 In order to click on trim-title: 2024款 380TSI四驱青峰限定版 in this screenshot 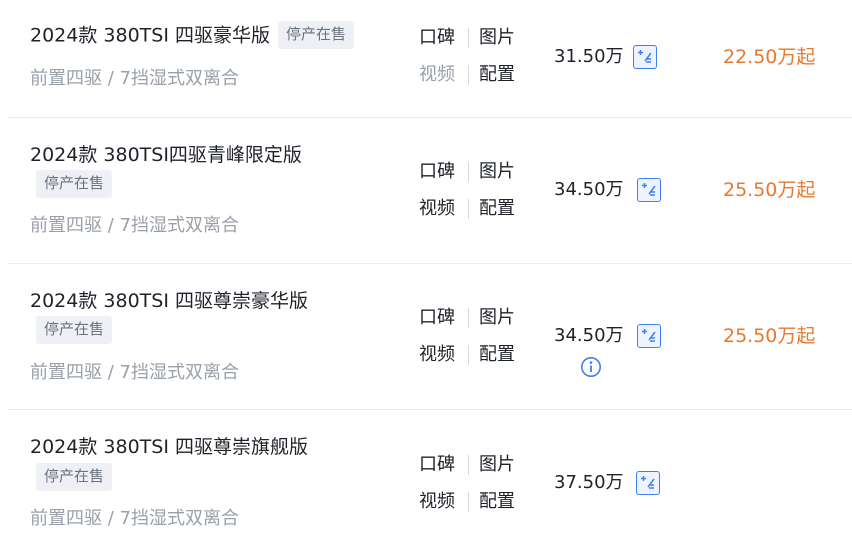, I will do `click(166, 155)`.